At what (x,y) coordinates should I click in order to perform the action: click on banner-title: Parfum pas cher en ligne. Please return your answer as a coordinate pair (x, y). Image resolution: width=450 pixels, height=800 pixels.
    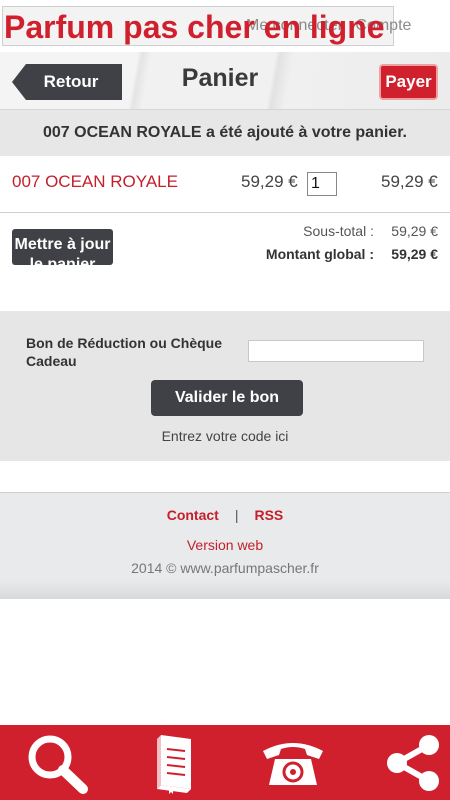
    Looking at the image, I should click on (194, 27).